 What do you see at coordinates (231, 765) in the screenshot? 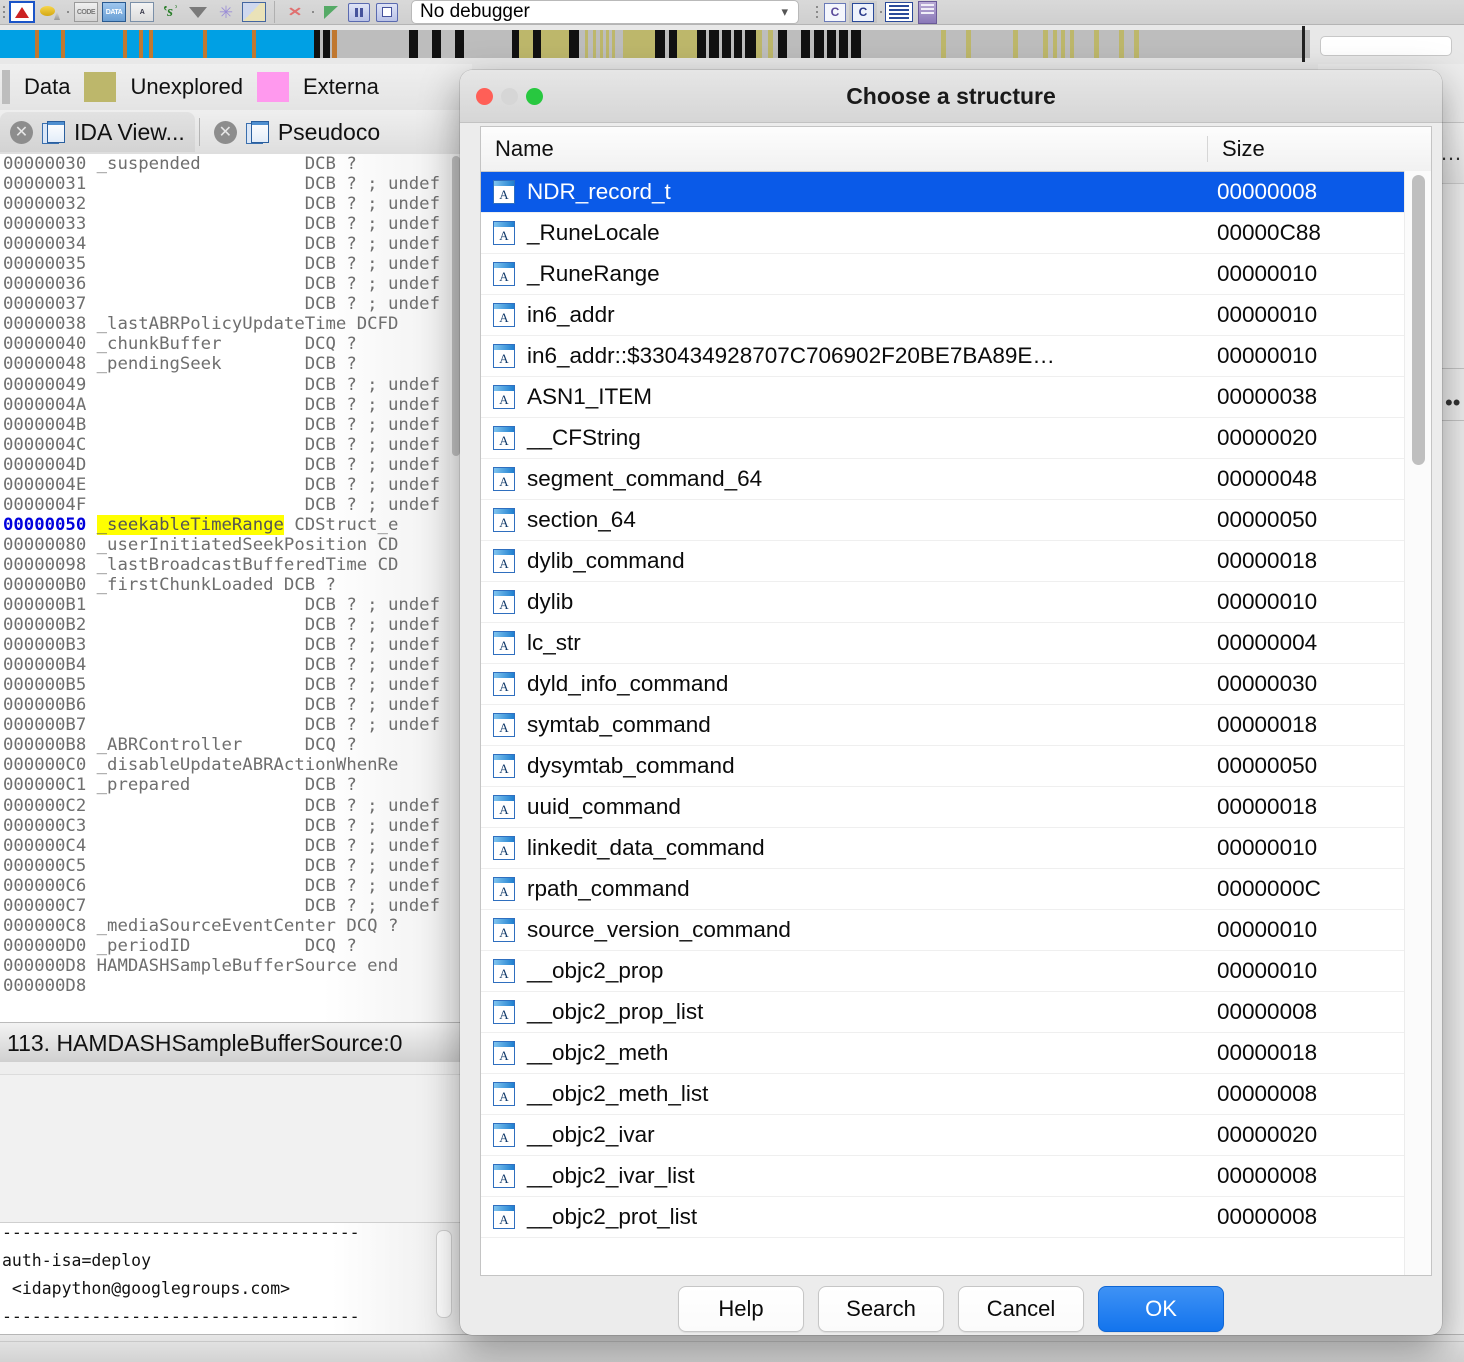
I see `disassembly-line: 000000C0 _disableUpdateABRActionWhenRe` at bounding box center [231, 765].